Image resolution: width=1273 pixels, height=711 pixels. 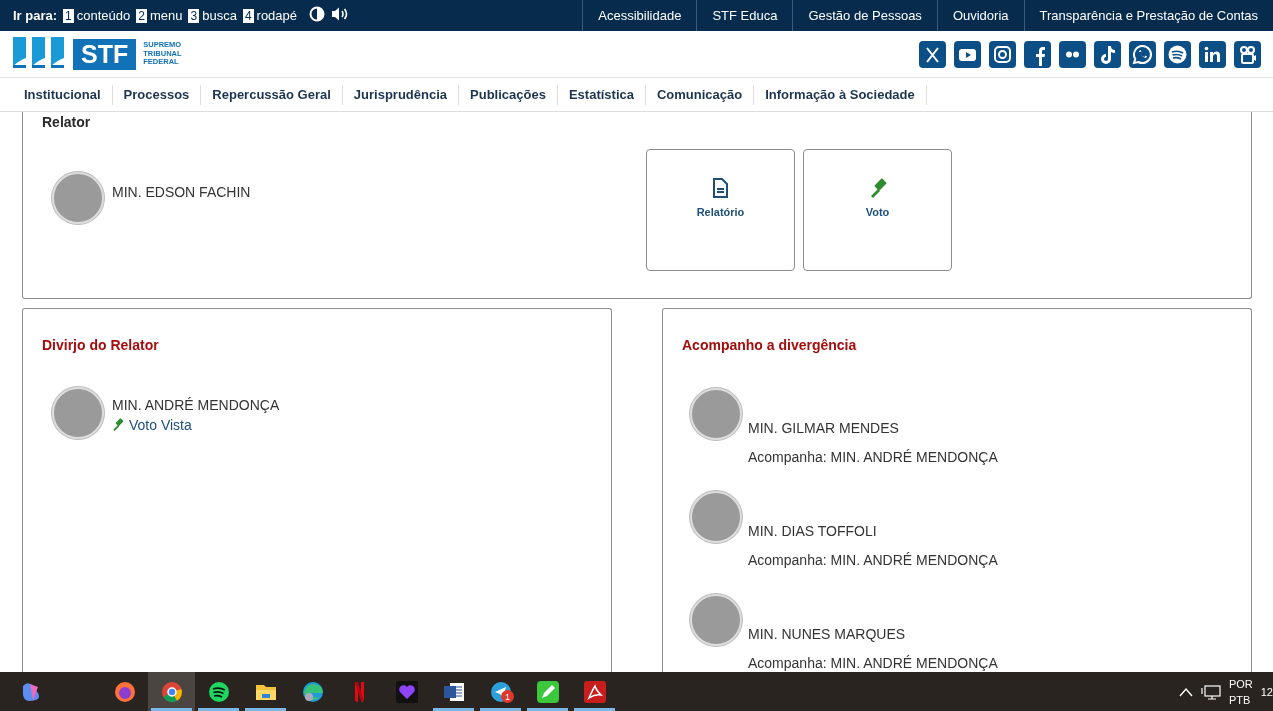 What do you see at coordinates (270, 15) in the screenshot?
I see `skip-link: 4 rodapé` at bounding box center [270, 15].